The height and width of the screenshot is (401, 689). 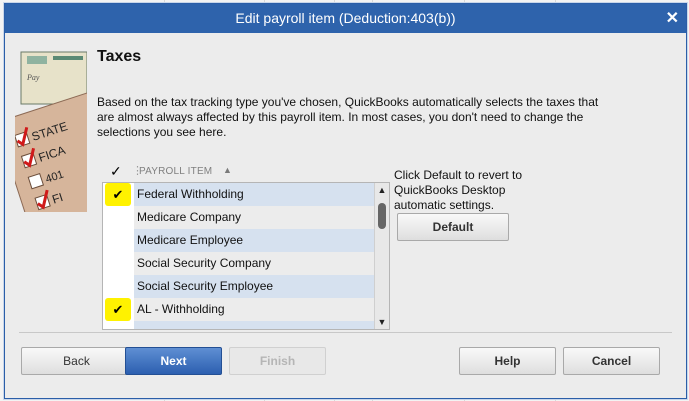 What do you see at coordinates (255, 325) in the screenshot?
I see `list-item-label` at bounding box center [255, 325].